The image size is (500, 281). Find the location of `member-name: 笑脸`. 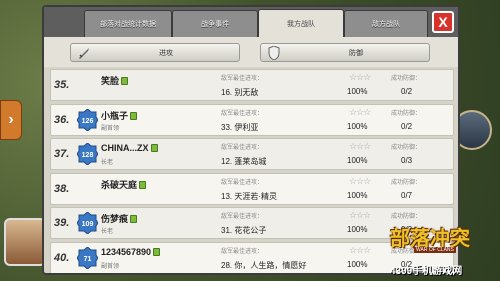

member-name: 笑脸 is located at coordinates (115, 80).